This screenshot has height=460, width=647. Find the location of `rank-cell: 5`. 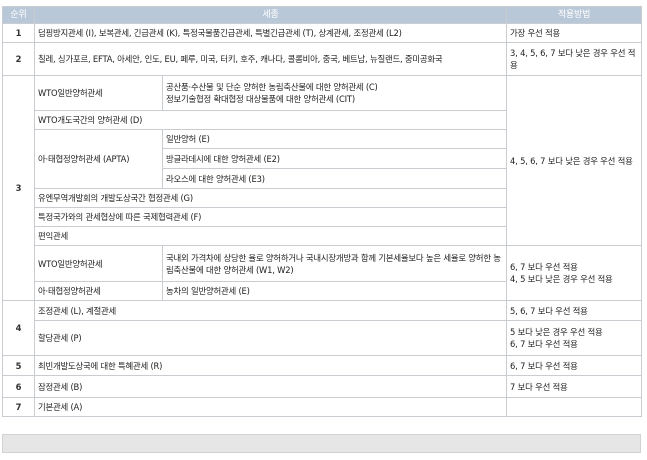

rank-cell: 5 is located at coordinates (18, 365).